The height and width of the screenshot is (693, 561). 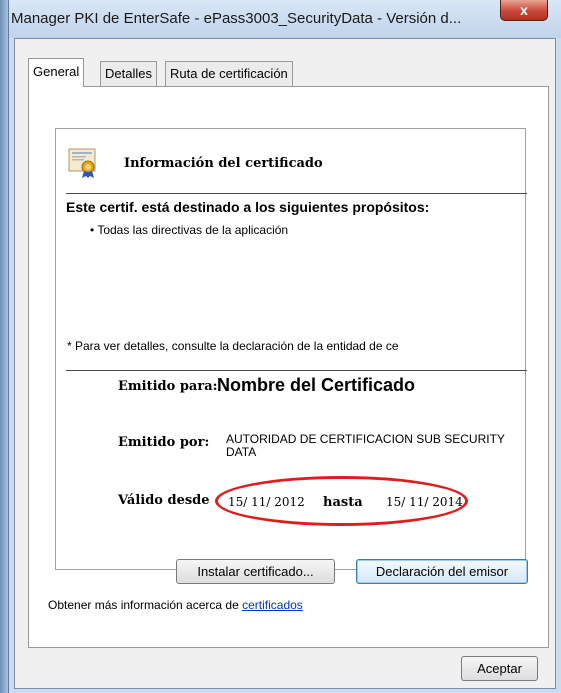 What do you see at coordinates (524, 10) in the screenshot?
I see `close-button: x` at bounding box center [524, 10].